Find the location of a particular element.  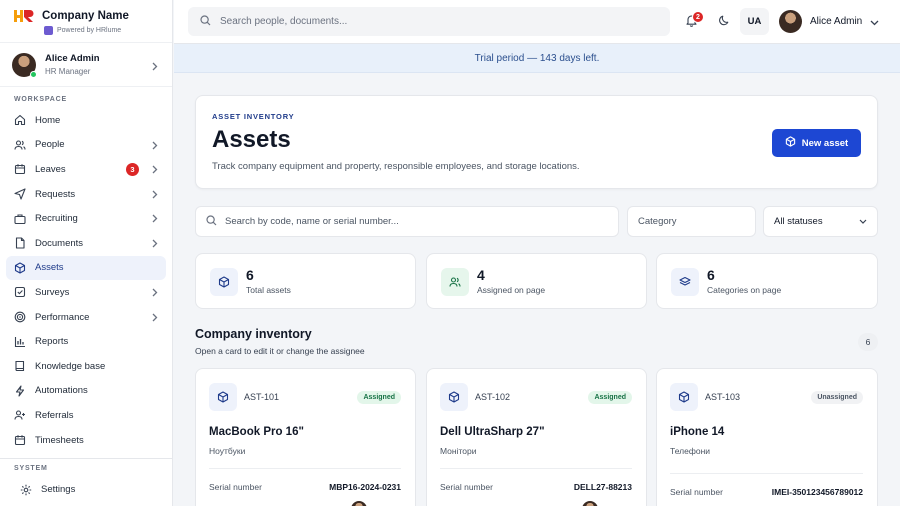

sidebar-item-people: People is located at coordinates (86, 145).